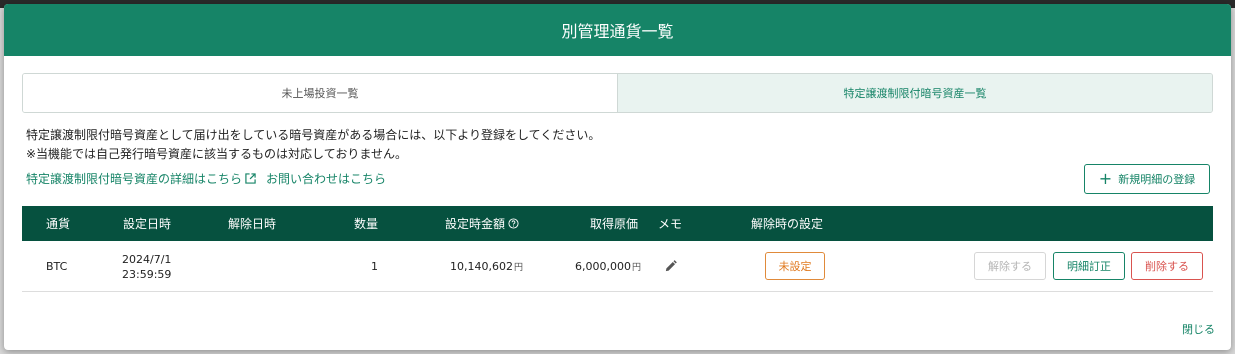 Image resolution: width=1235 pixels, height=354 pixels. I want to click on description-line-2: ※当機能では自己発行暗号資産に該当するものは対応しておりません。, so click(216, 154).